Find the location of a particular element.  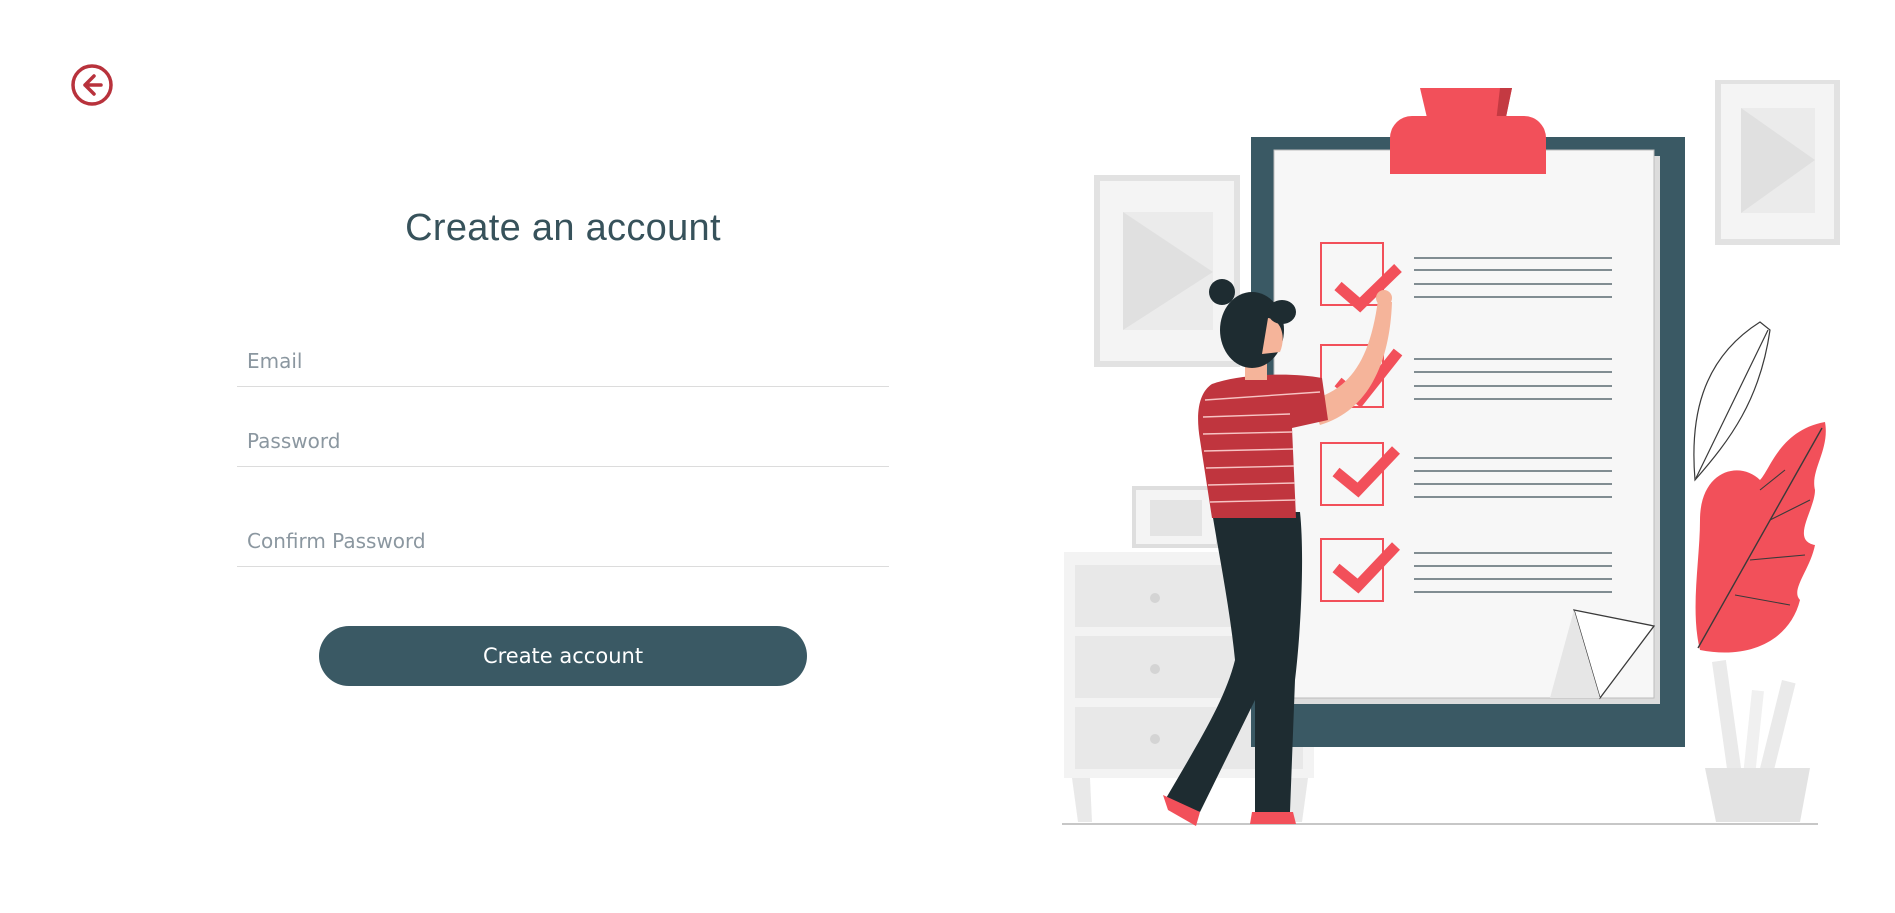

outline-leaf is located at coordinates (1732, 401).